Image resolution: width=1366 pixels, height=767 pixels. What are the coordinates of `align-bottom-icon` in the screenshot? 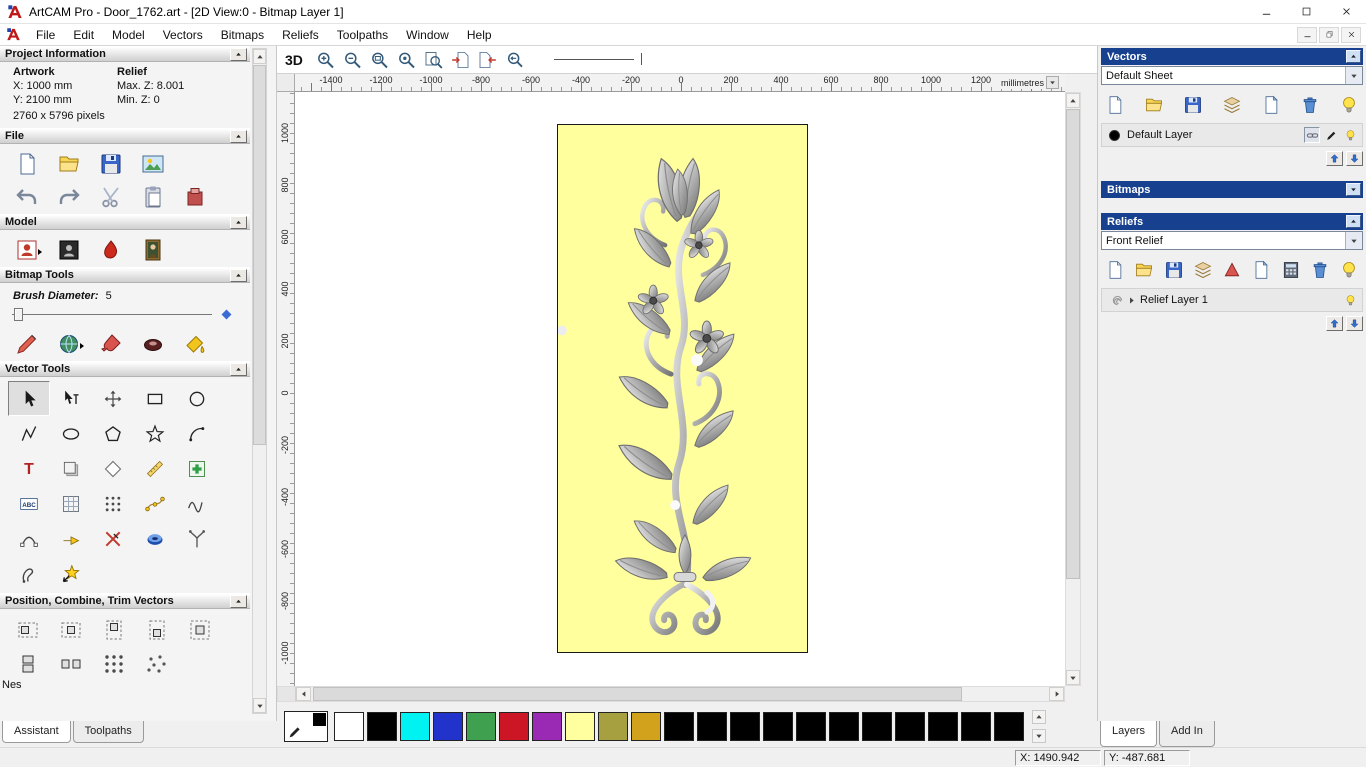 It's located at (157, 630).